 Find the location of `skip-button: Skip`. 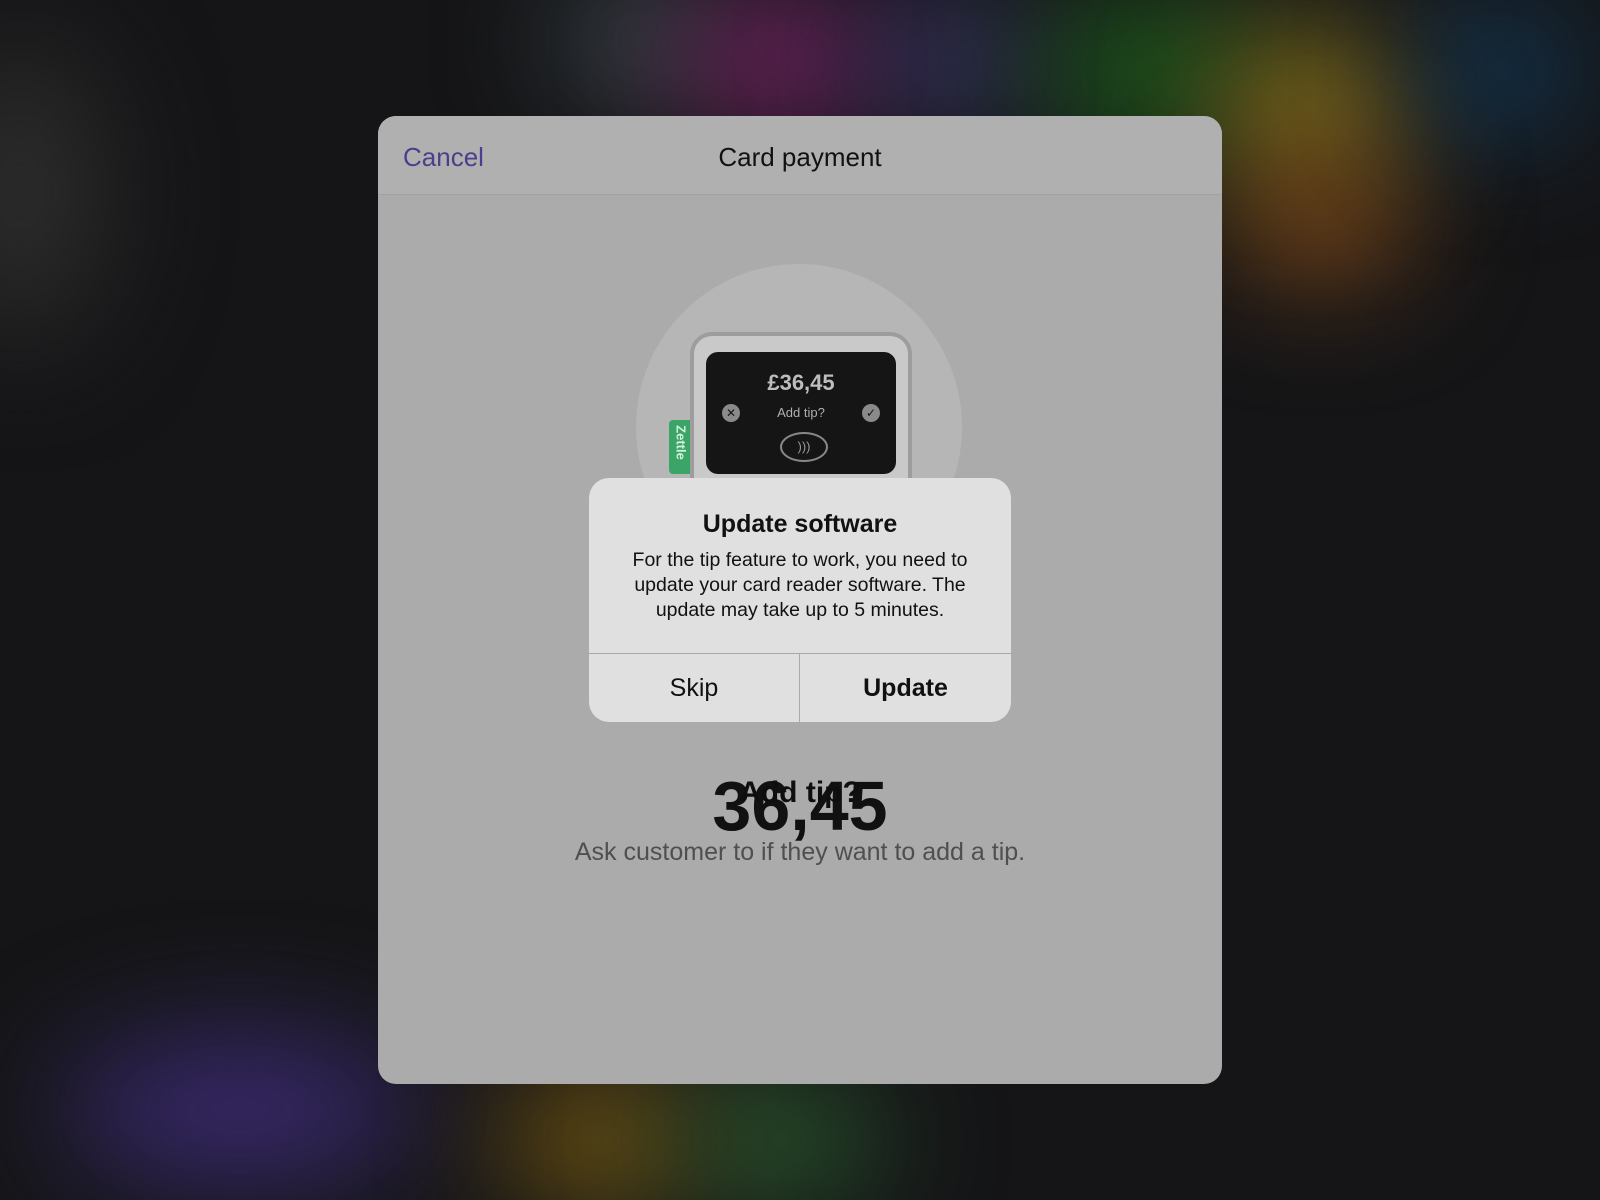

skip-button: Skip is located at coordinates (694, 688).